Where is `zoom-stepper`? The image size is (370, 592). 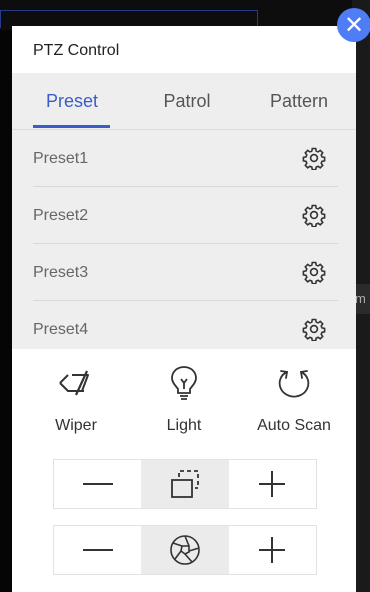
zoom-stepper is located at coordinates (185, 484).